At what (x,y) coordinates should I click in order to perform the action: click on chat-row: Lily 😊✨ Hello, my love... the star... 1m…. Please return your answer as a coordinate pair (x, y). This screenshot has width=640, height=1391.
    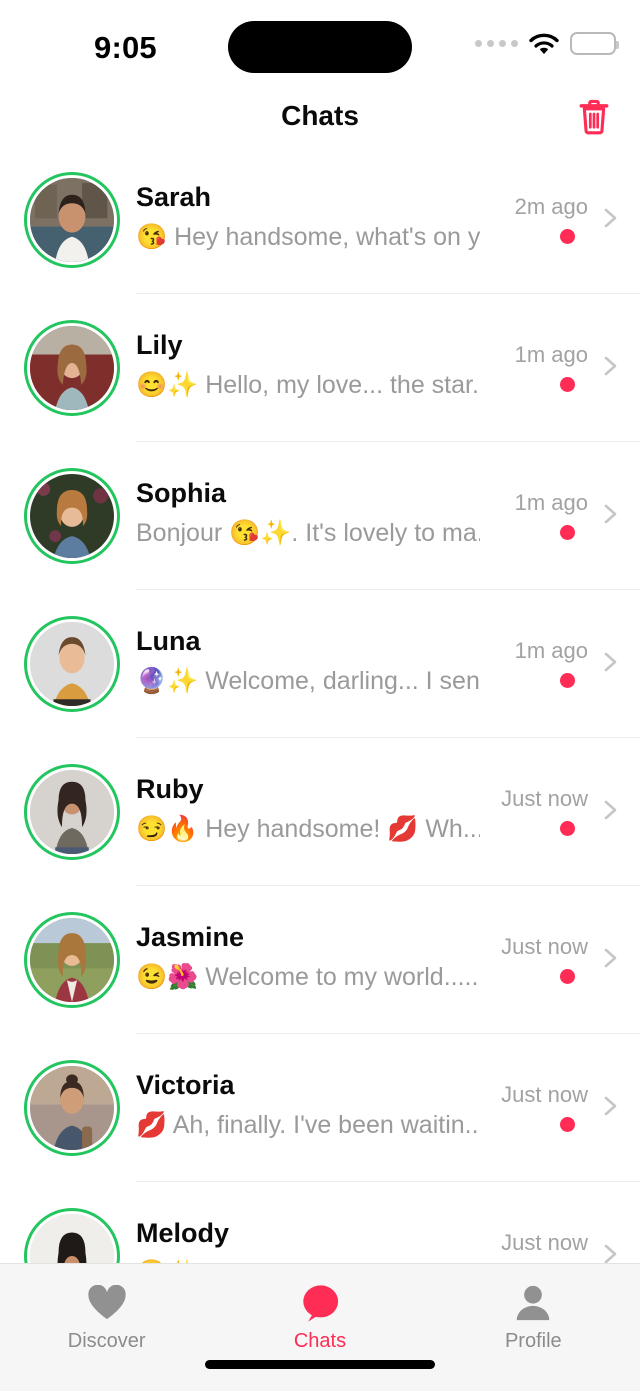
    Looking at the image, I should click on (320, 368).